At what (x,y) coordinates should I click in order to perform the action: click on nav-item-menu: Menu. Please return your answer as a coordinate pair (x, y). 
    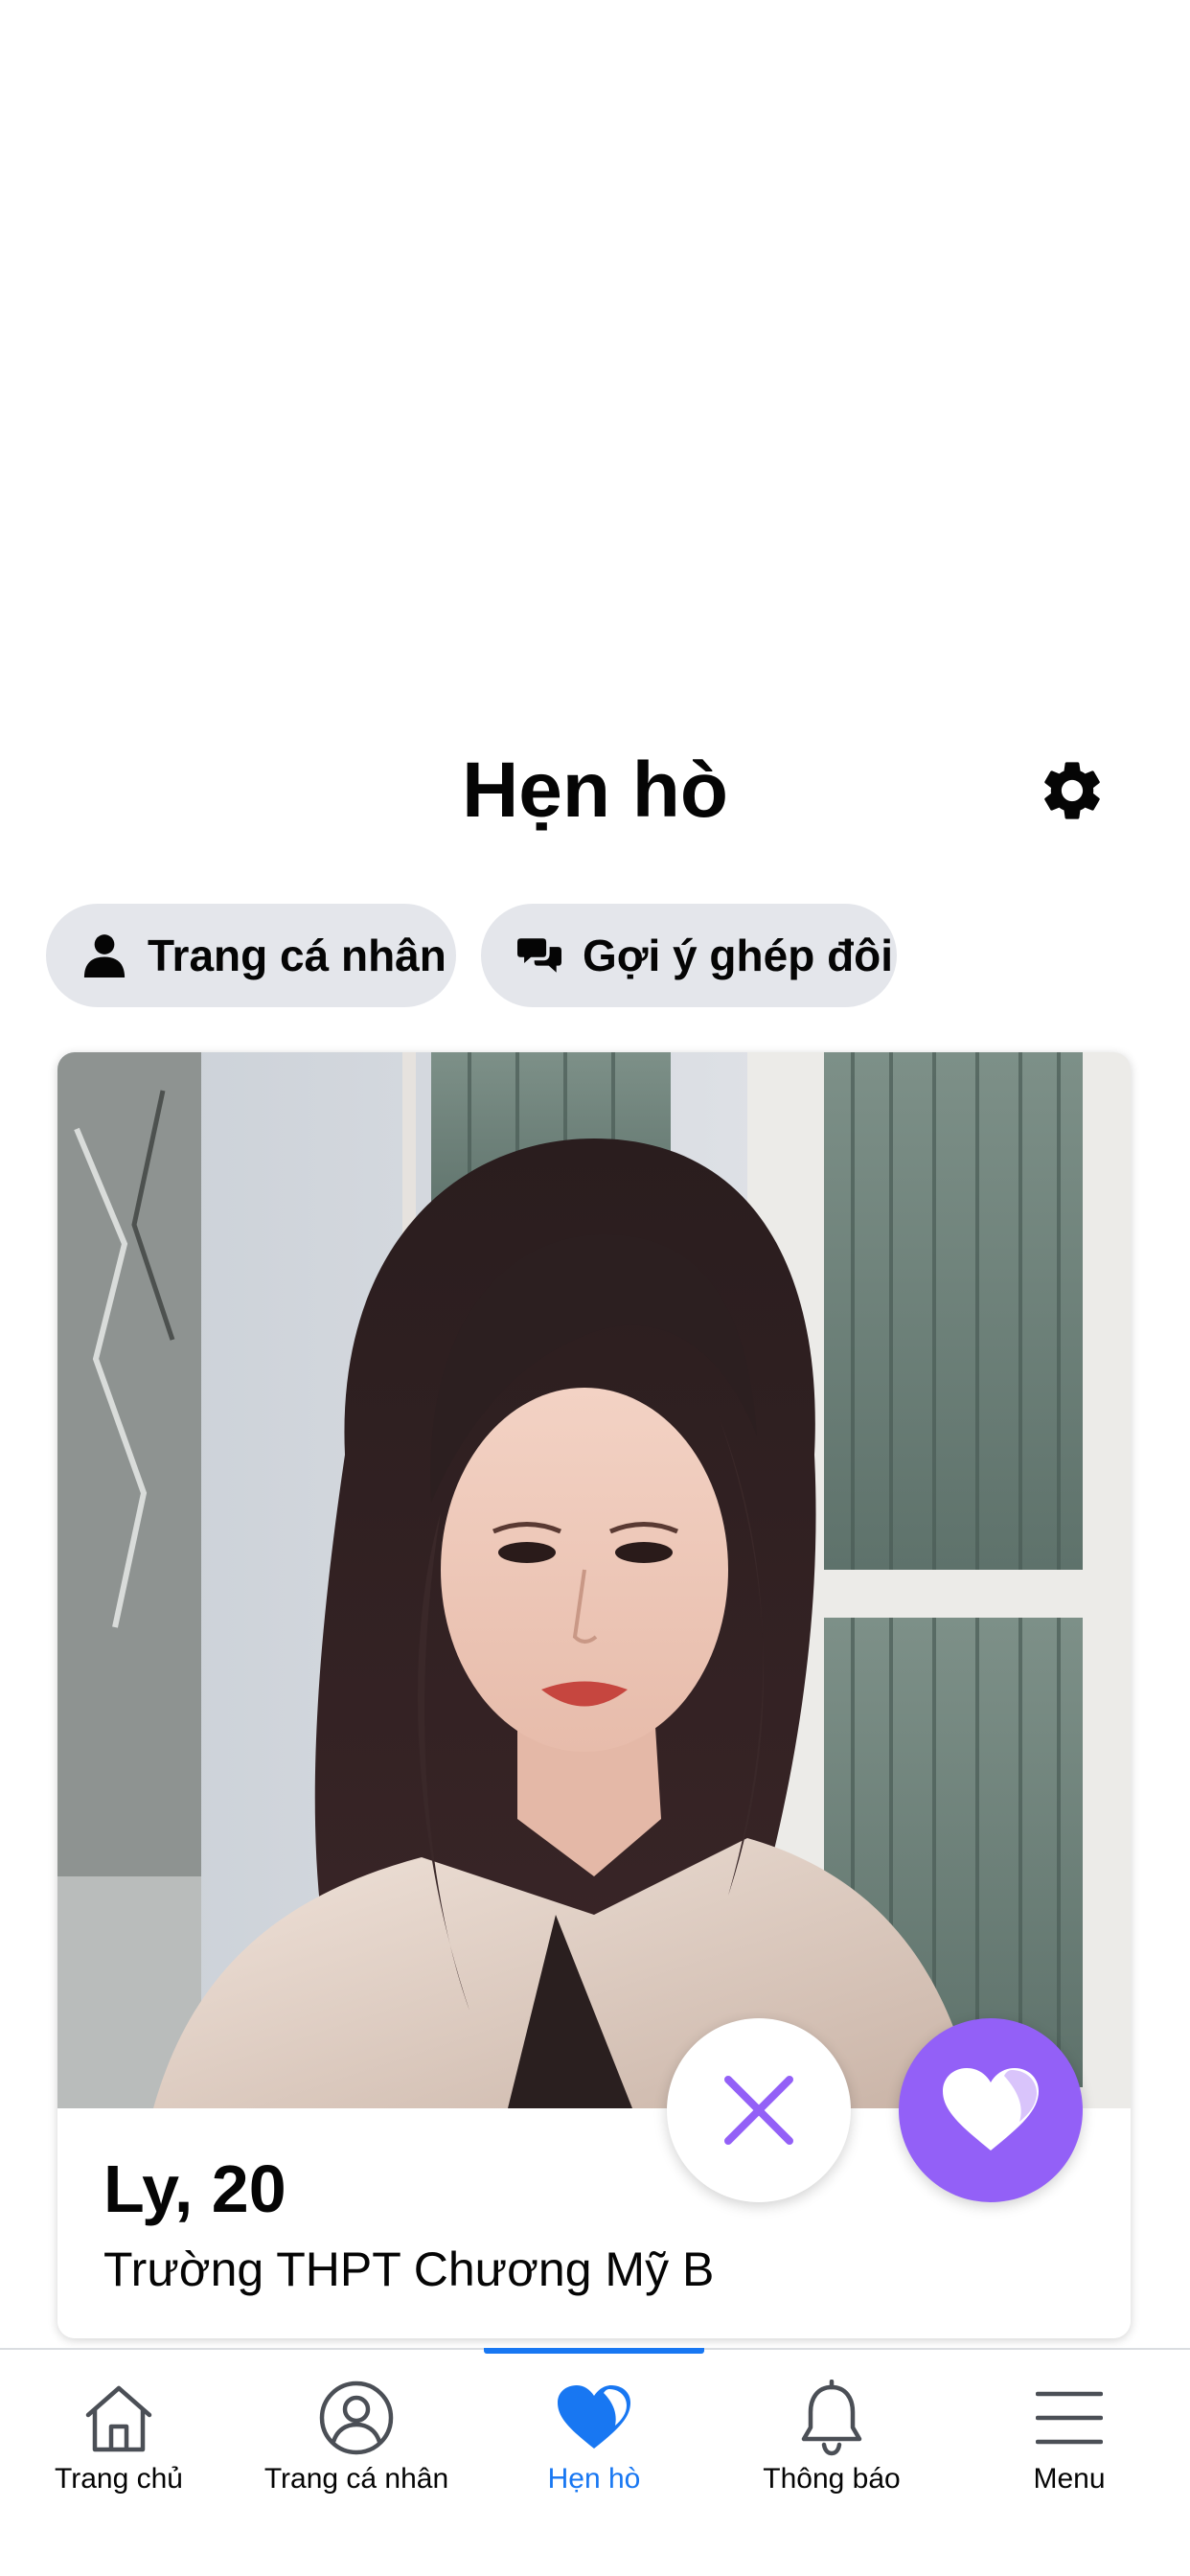
    Looking at the image, I should click on (1069, 2446).